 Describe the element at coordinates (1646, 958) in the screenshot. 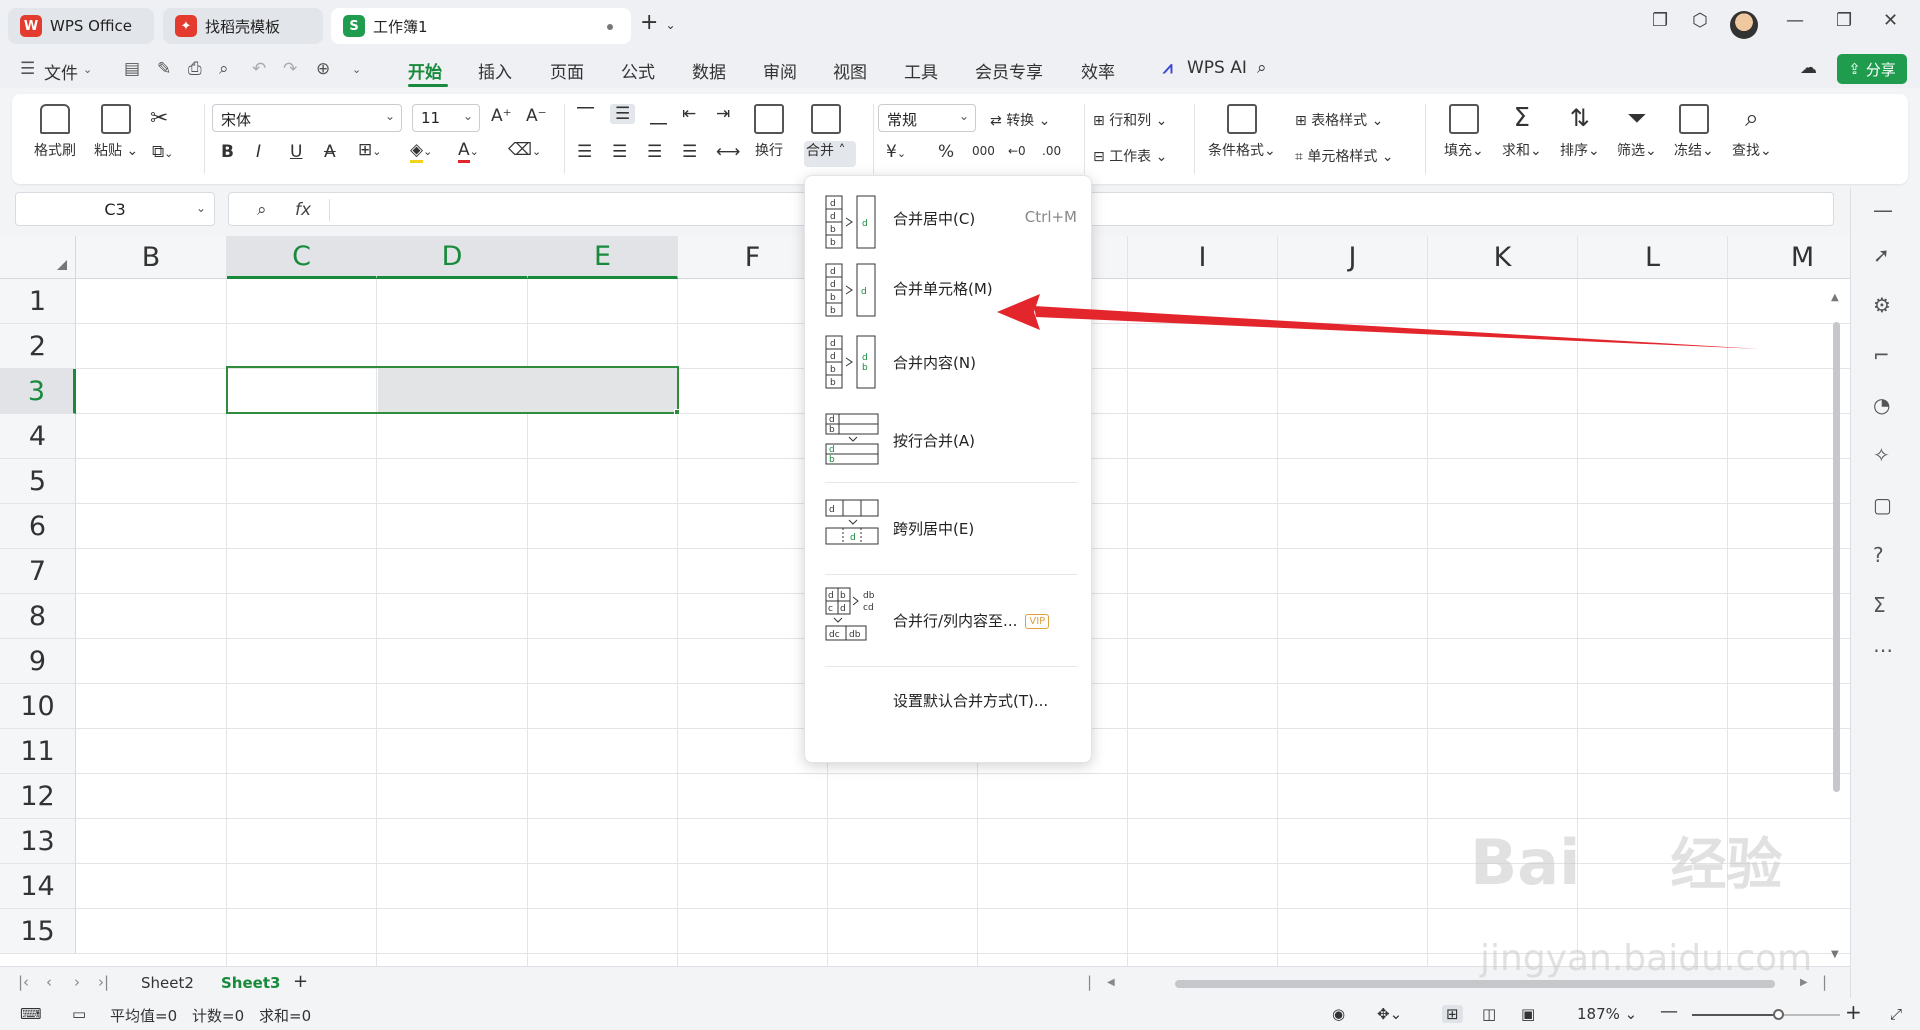

I see `baidu-watermark-url: jingyan.baidu.com` at that location.